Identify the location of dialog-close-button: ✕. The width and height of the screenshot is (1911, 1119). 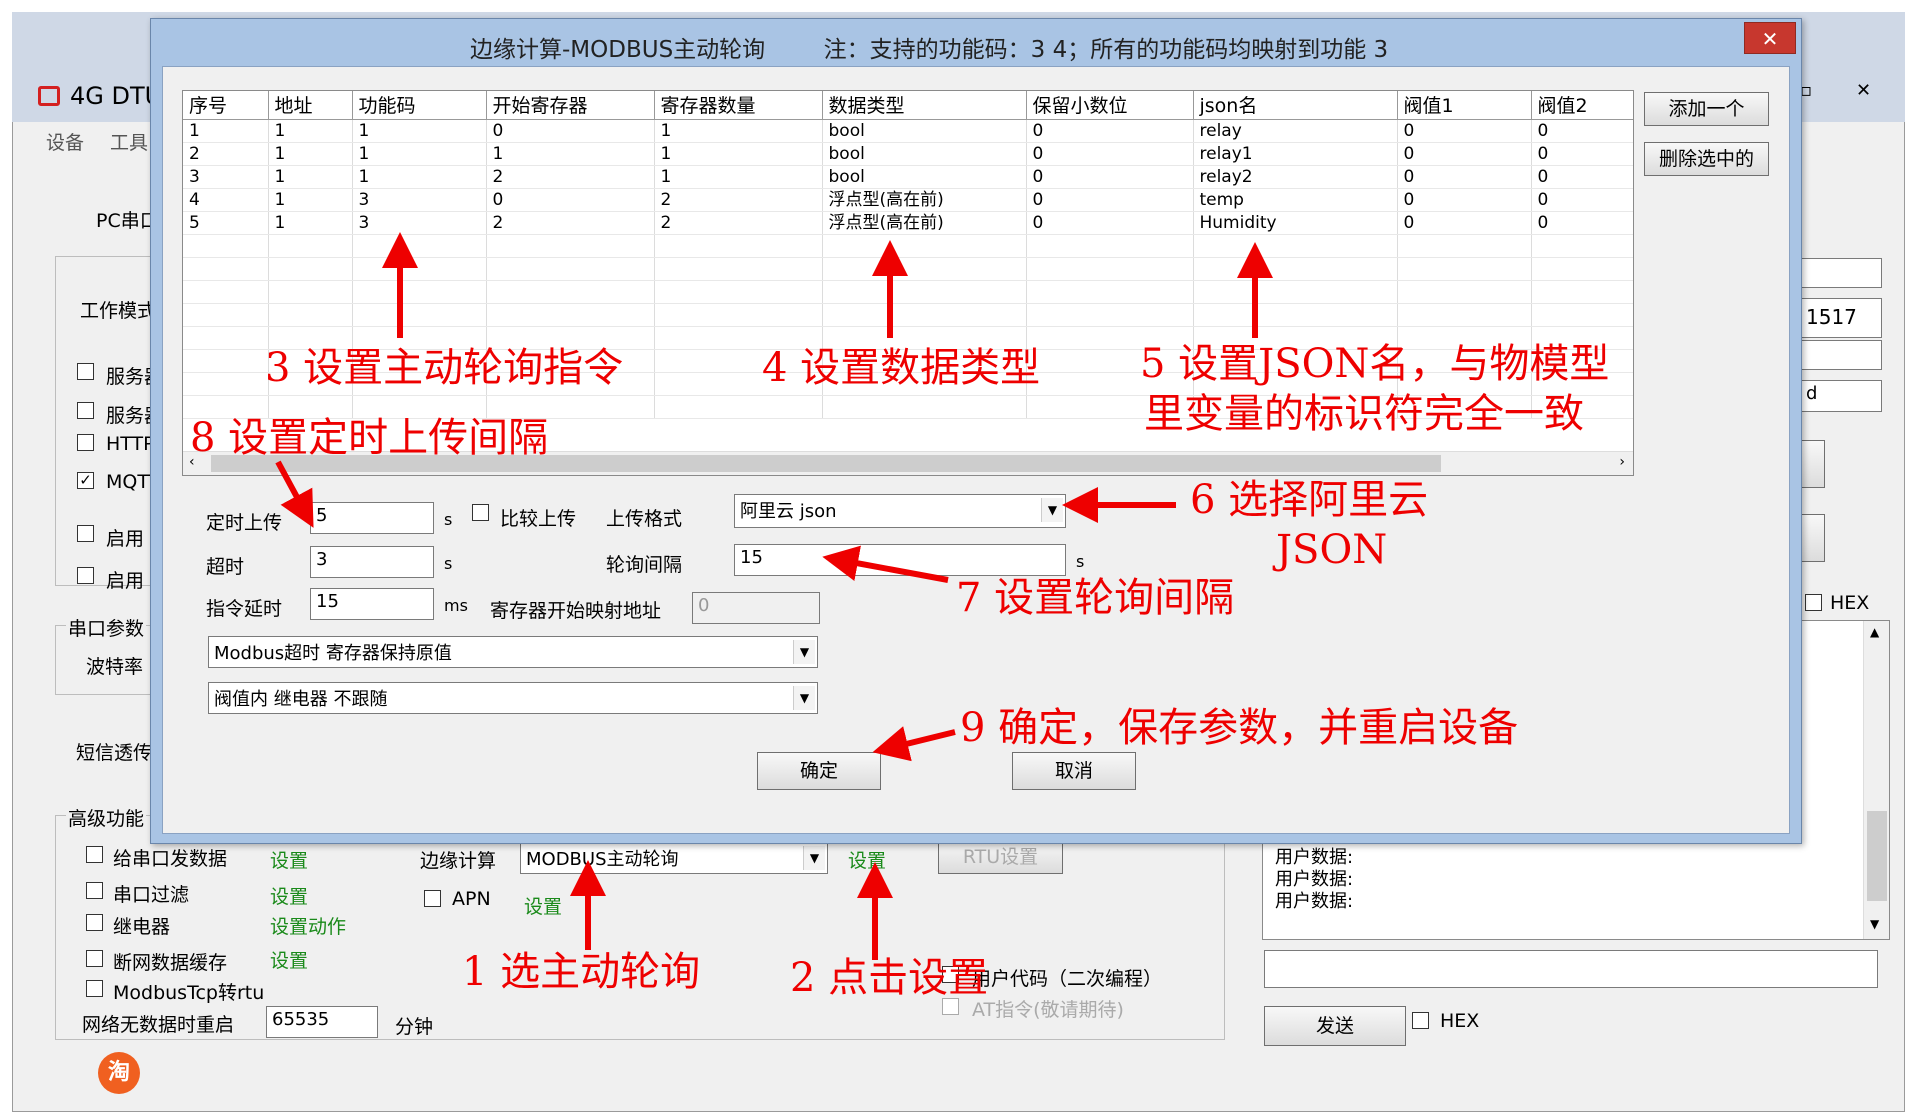
(1770, 38).